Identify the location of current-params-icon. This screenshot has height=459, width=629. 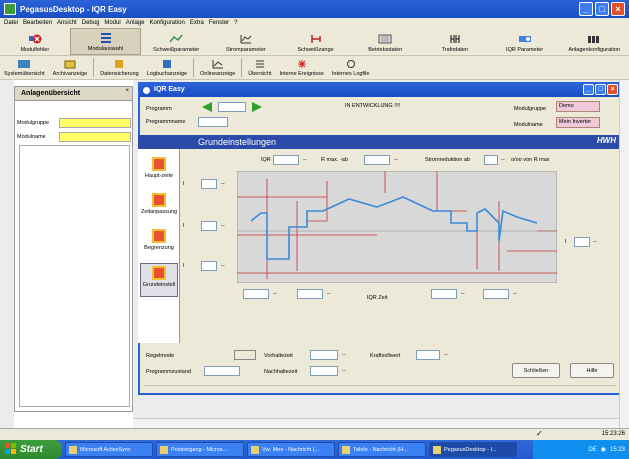
(246, 39).